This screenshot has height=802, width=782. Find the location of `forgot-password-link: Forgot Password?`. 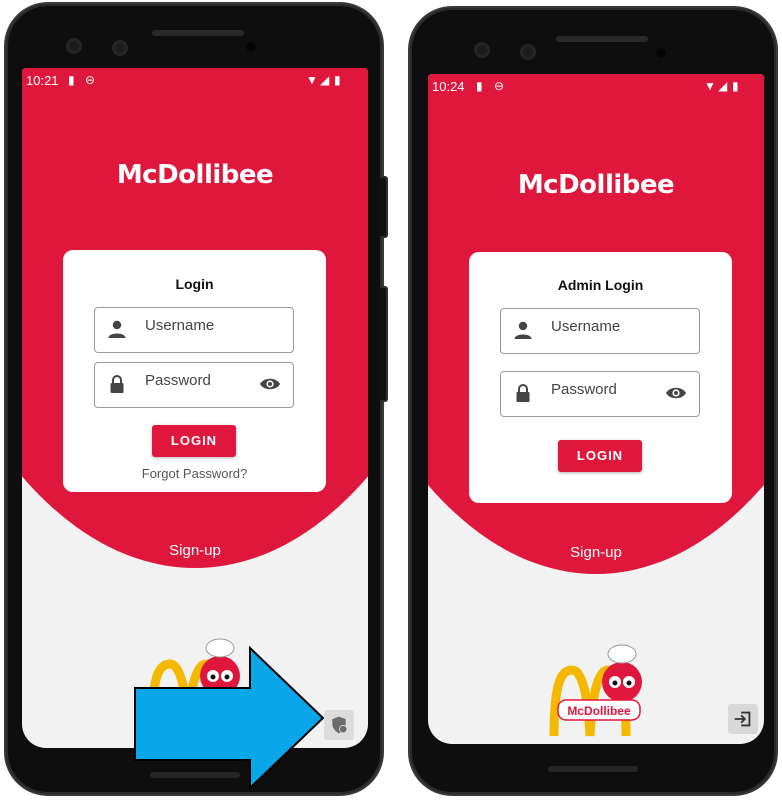

forgot-password-link: Forgot Password? is located at coordinates (194, 473).